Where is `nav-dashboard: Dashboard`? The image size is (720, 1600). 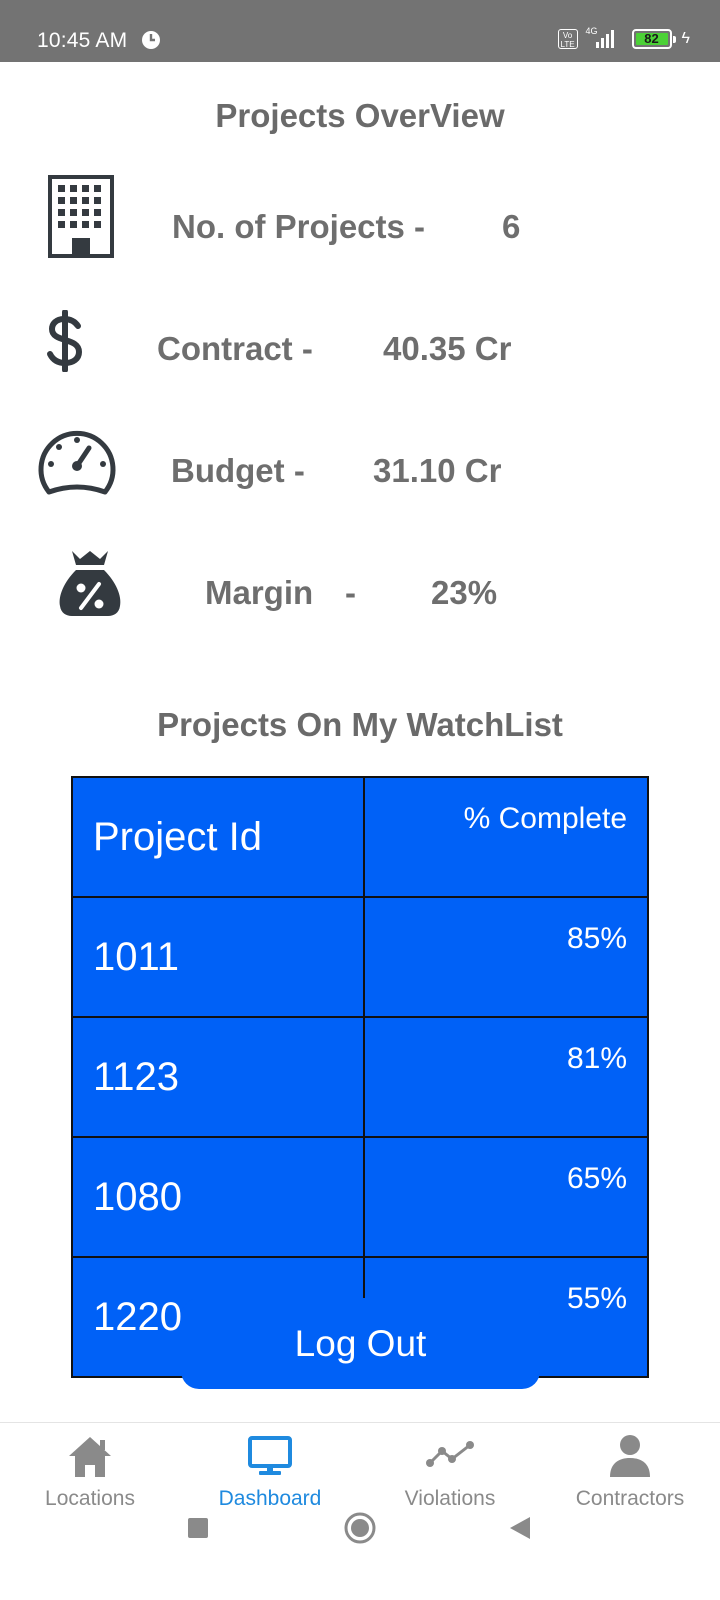 nav-dashboard: Dashboard is located at coordinates (270, 1470).